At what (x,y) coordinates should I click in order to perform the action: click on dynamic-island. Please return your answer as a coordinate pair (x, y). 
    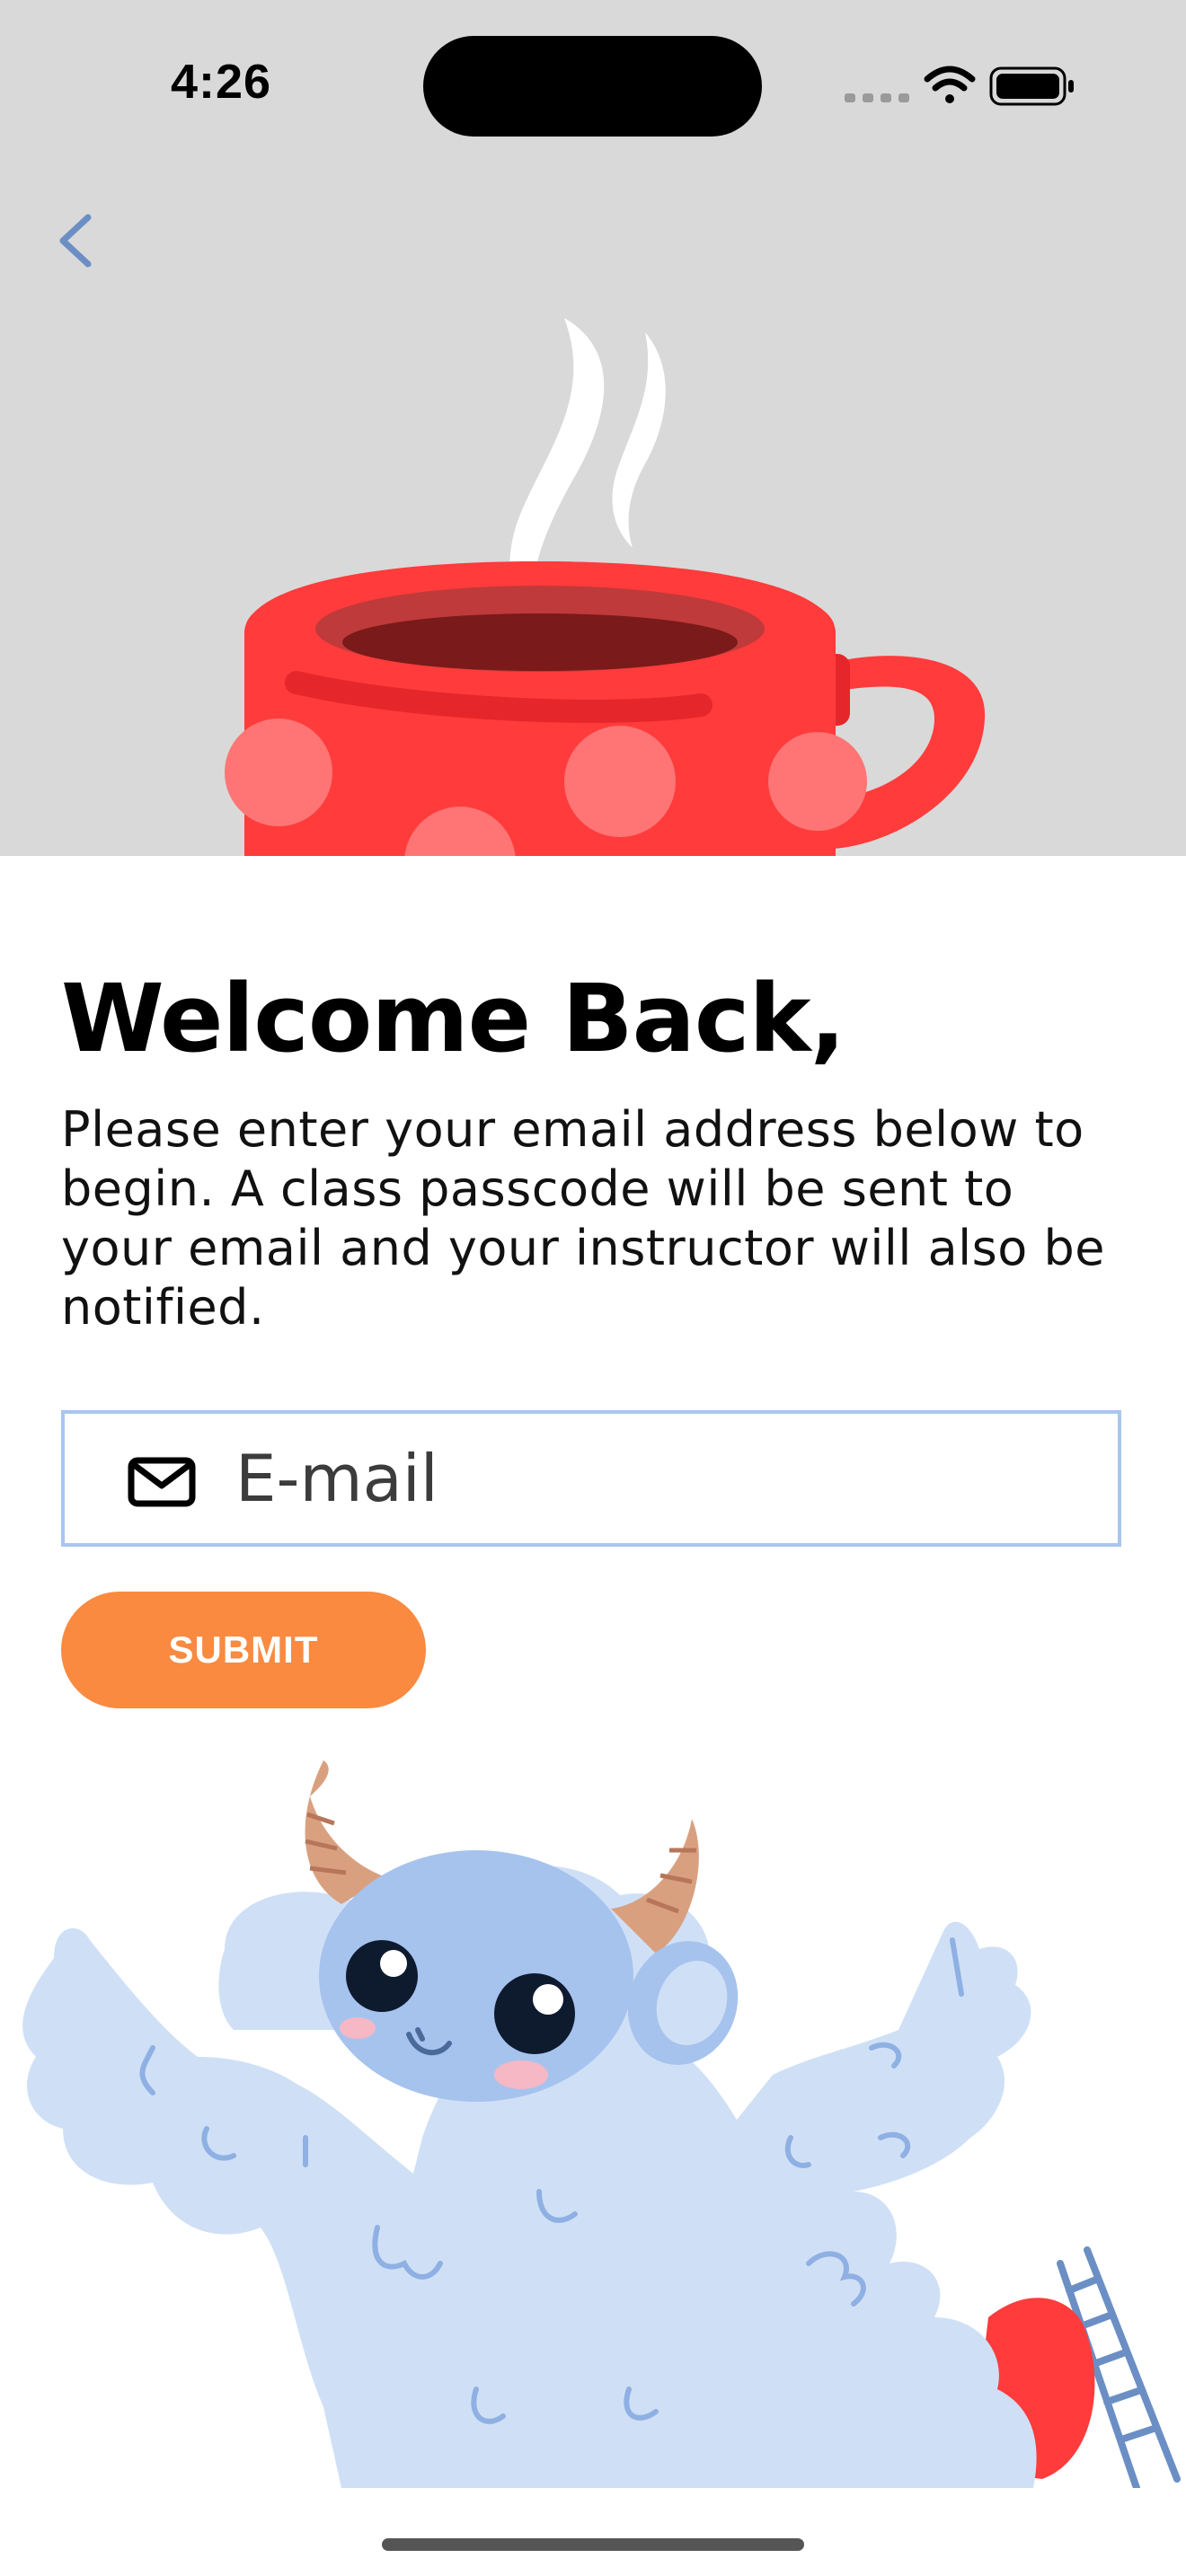
    Looking at the image, I should click on (592, 86).